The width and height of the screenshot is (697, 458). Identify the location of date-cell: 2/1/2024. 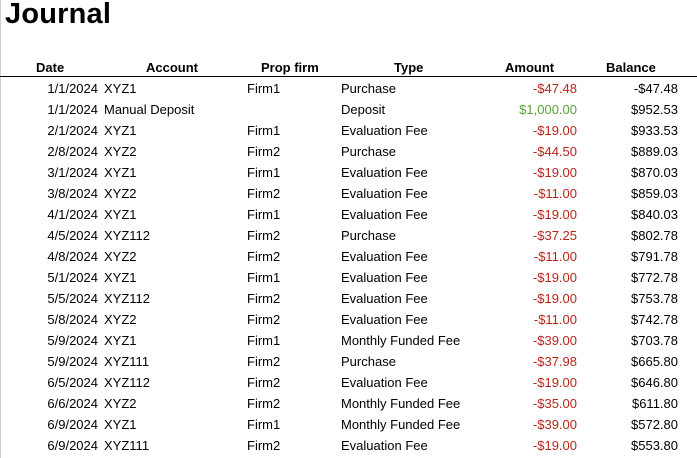
(72, 130).